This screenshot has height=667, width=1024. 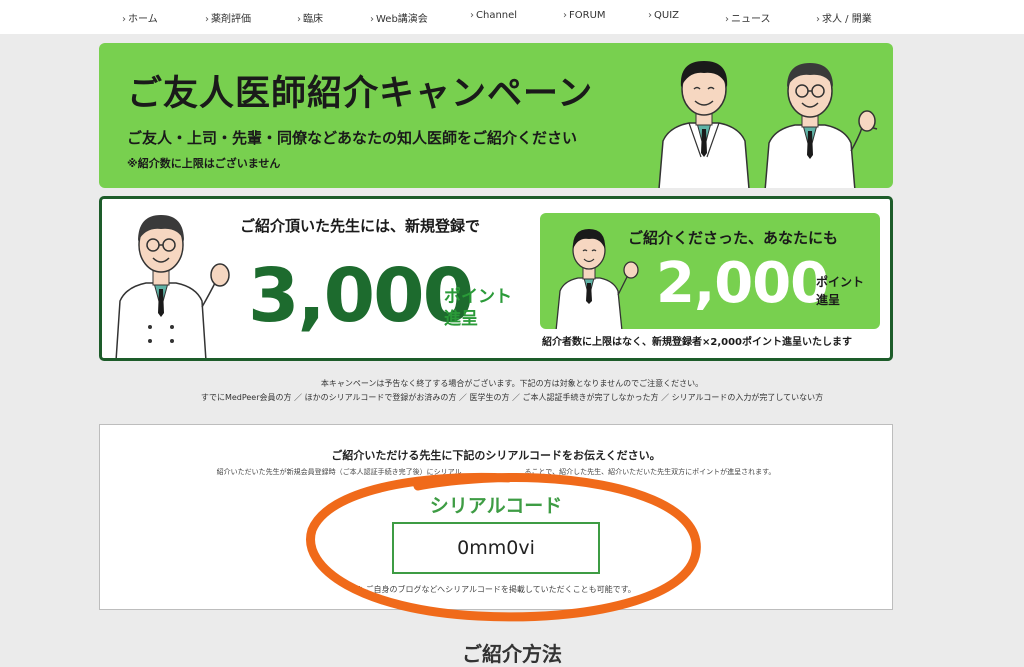 I want to click on friend-reward-heading: ご紹介頂いた先生には、新規登録で, so click(x=360, y=226).